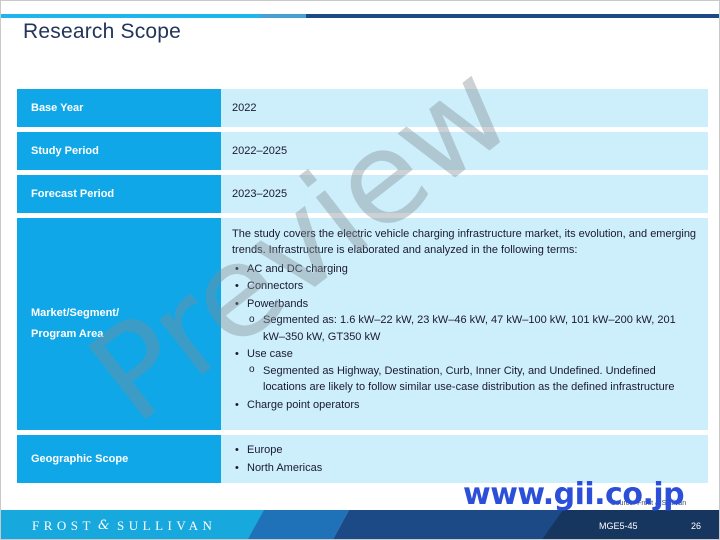  What do you see at coordinates (298, 524) in the screenshot?
I see `footer-mid-band` at bounding box center [298, 524].